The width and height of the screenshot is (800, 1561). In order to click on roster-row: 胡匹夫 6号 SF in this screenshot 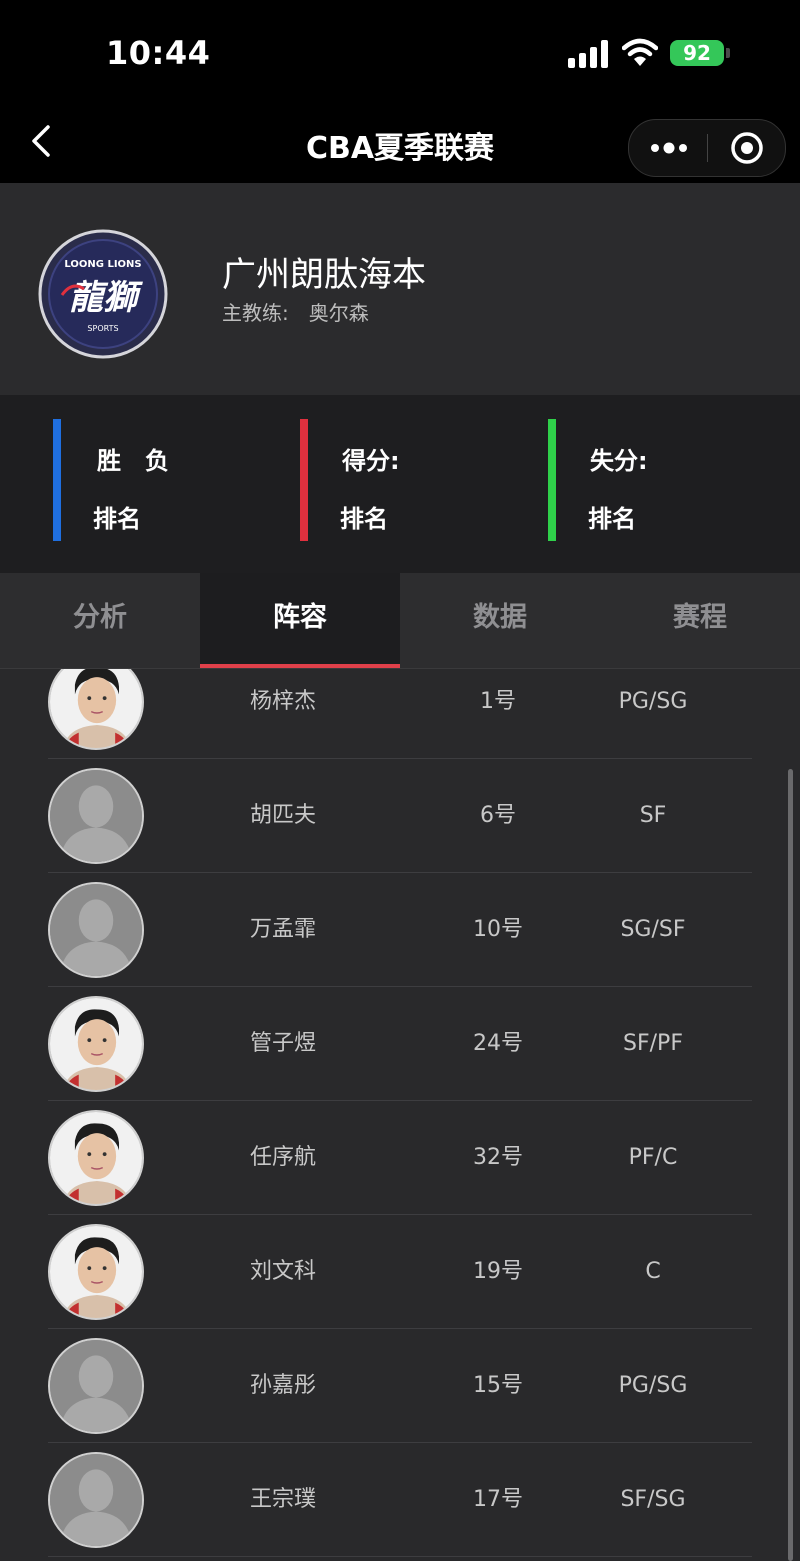, I will do `click(400, 816)`.